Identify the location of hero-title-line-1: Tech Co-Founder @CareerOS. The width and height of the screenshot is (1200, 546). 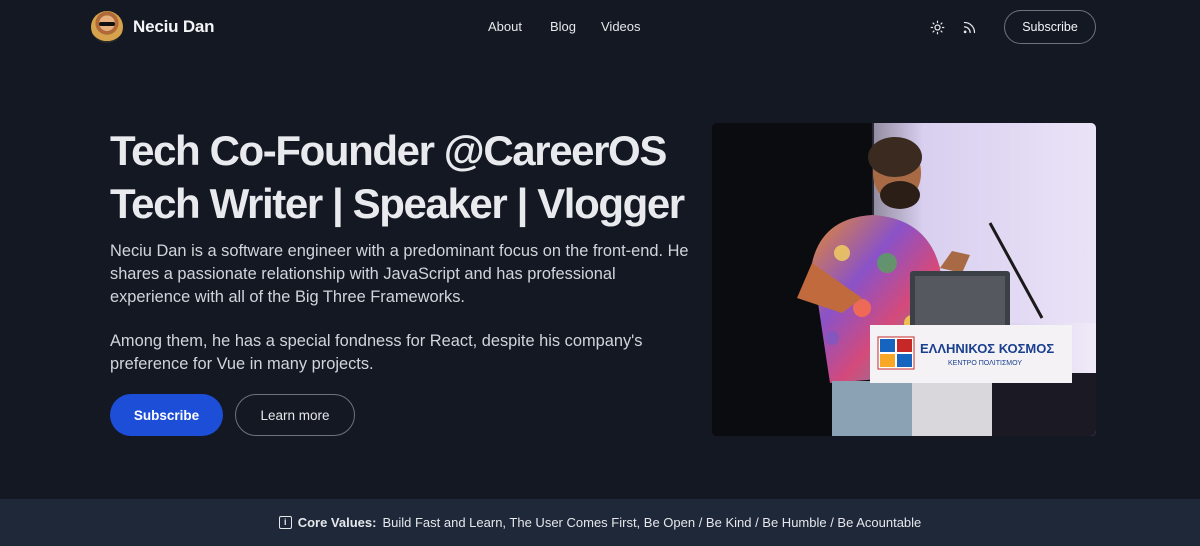
(388, 150).